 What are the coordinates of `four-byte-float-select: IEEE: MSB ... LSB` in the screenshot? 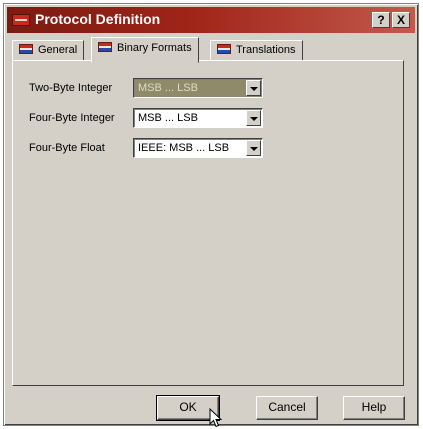 It's located at (198, 148).